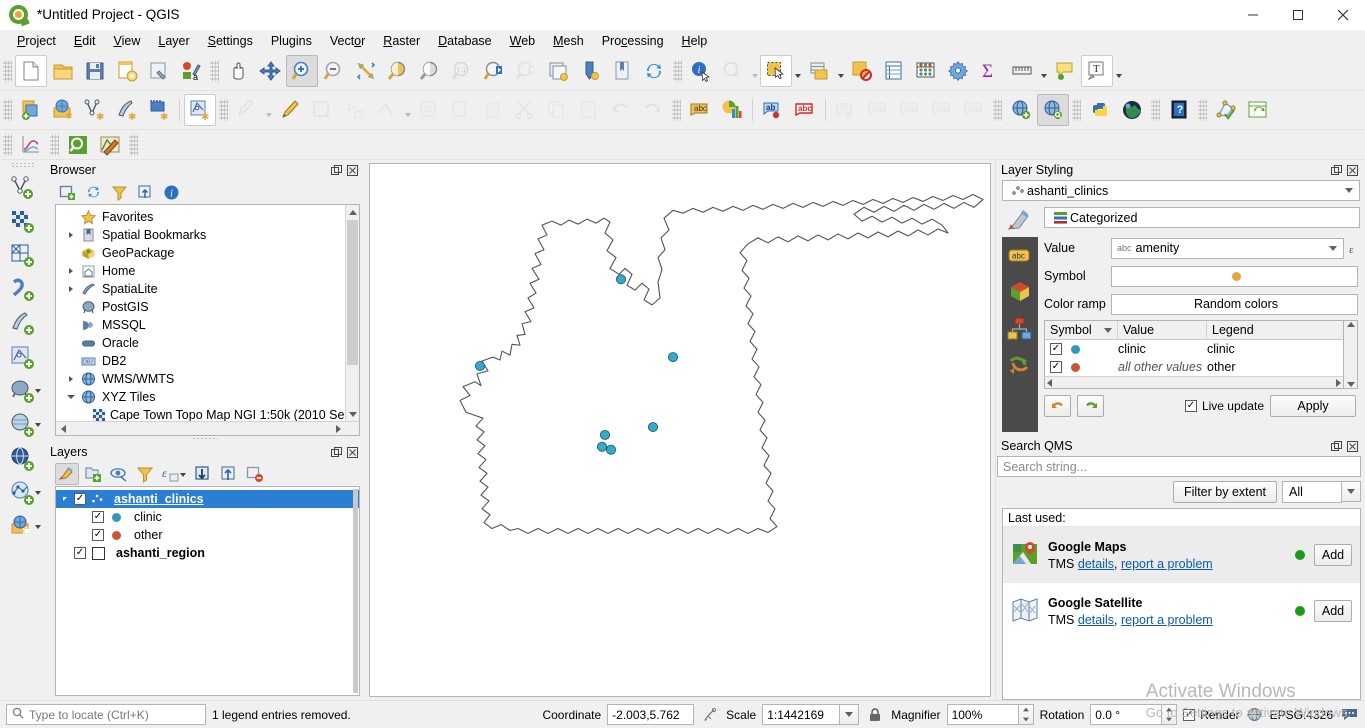 The width and height of the screenshot is (1365, 728). Describe the element at coordinates (110, 145) in the screenshot. I see `mmqgis-button` at that location.